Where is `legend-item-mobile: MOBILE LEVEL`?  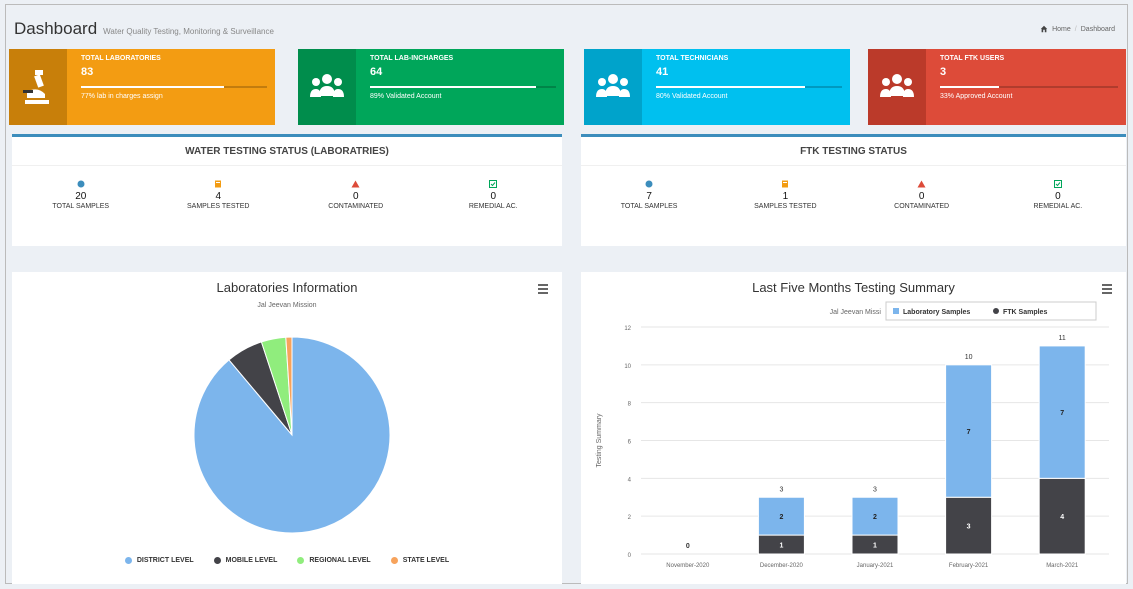 legend-item-mobile: MOBILE LEVEL is located at coordinates (245, 560).